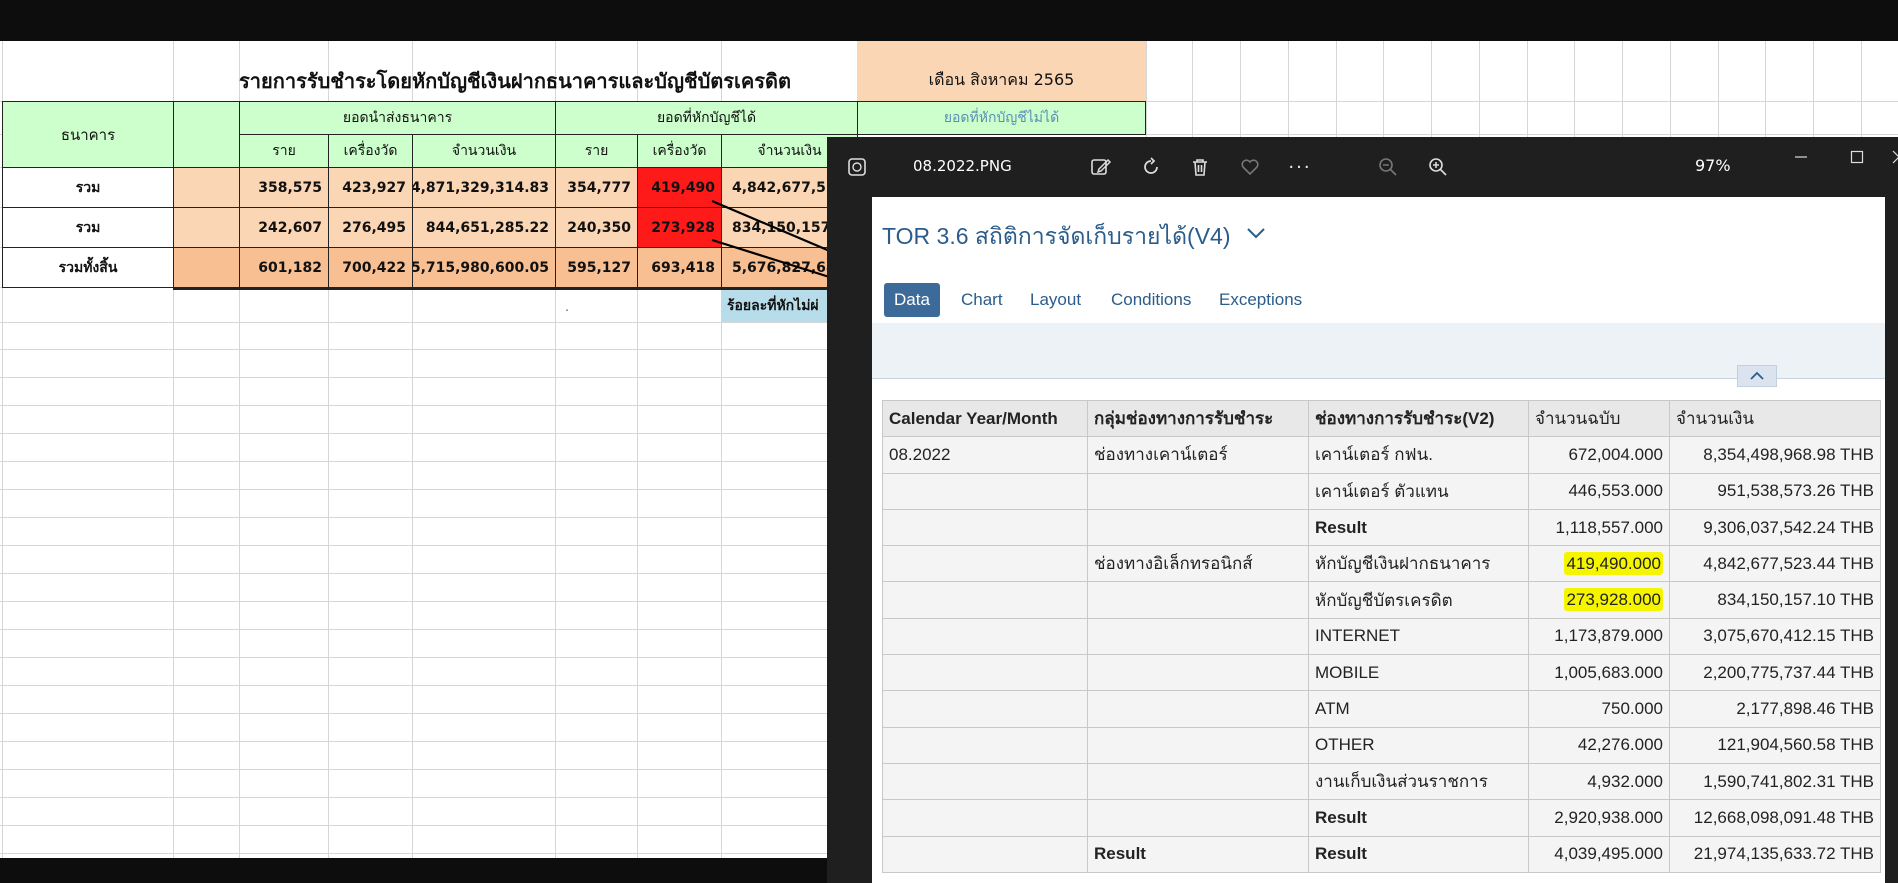  Describe the element at coordinates (1256, 233) in the screenshot. I see `chevron-down-icon` at that location.